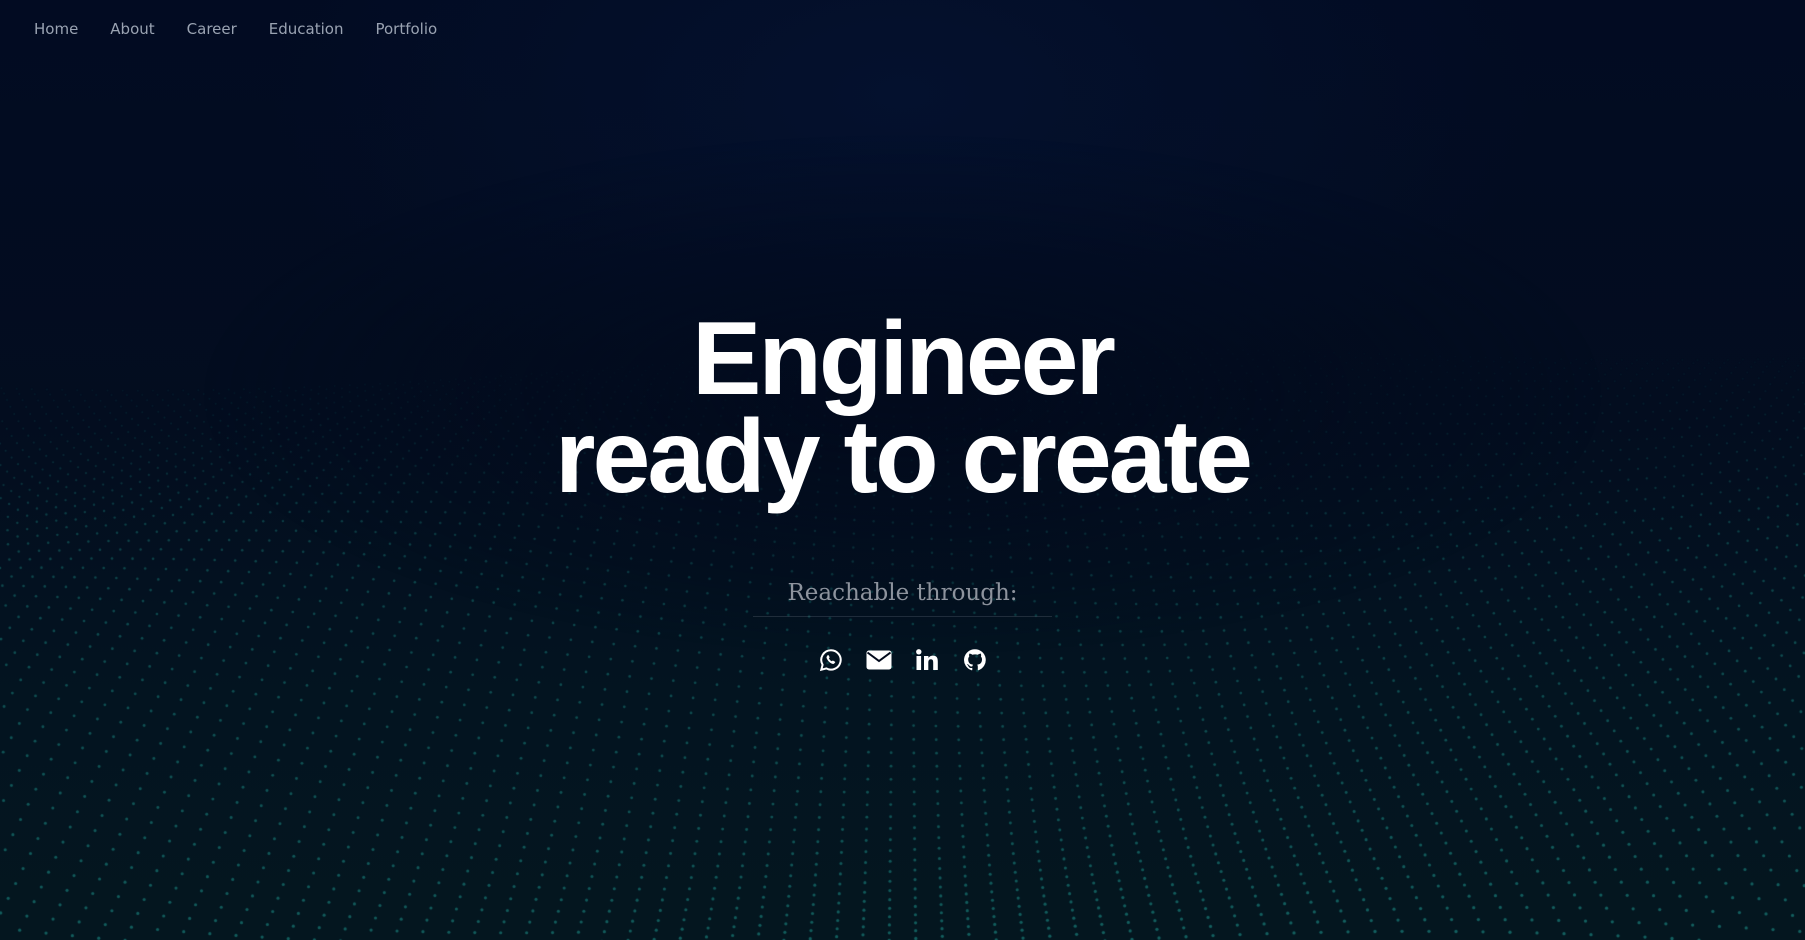  I want to click on hero-headline-line-1: Engineer, so click(904, 359).